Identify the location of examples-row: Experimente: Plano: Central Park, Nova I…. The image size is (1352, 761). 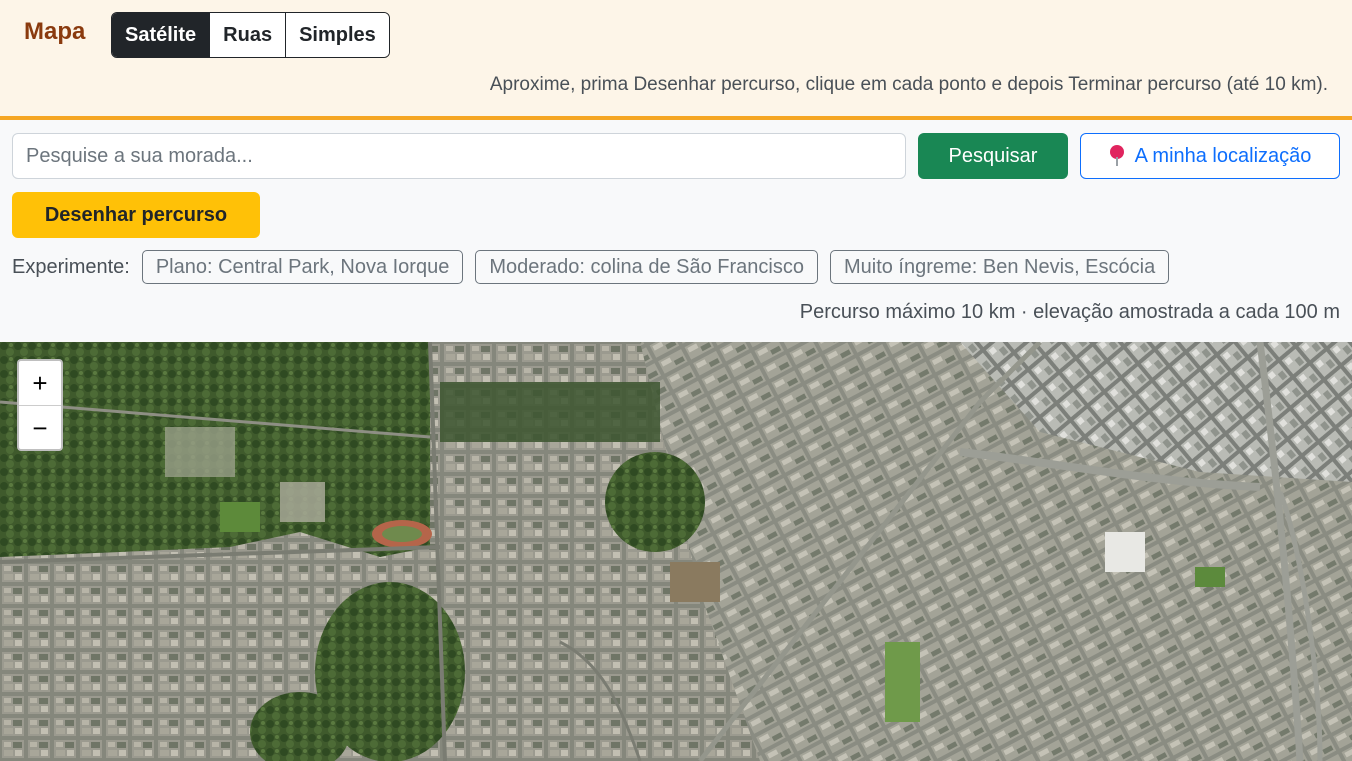
(591, 267).